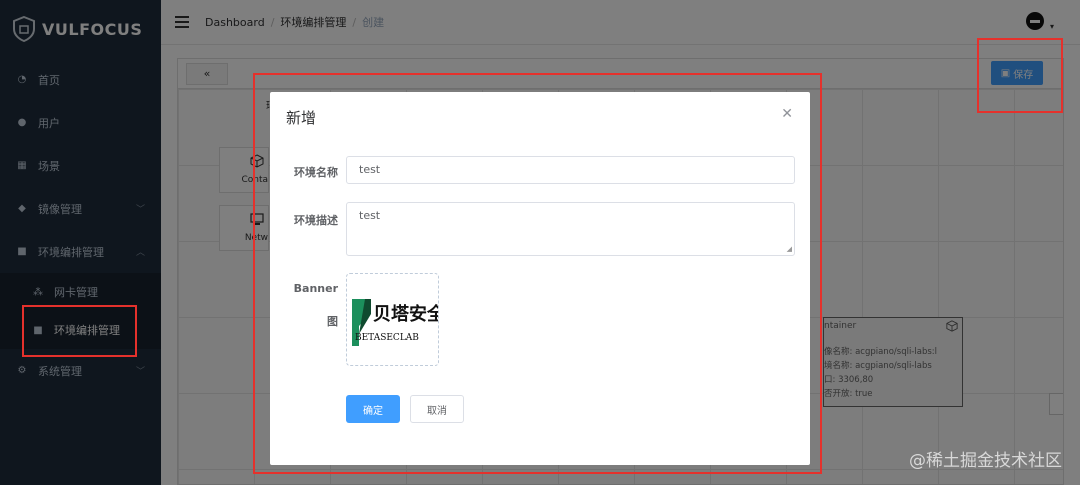  What do you see at coordinates (985, 461) in the screenshot?
I see `watermark: @稀土掘金技术社区` at bounding box center [985, 461].